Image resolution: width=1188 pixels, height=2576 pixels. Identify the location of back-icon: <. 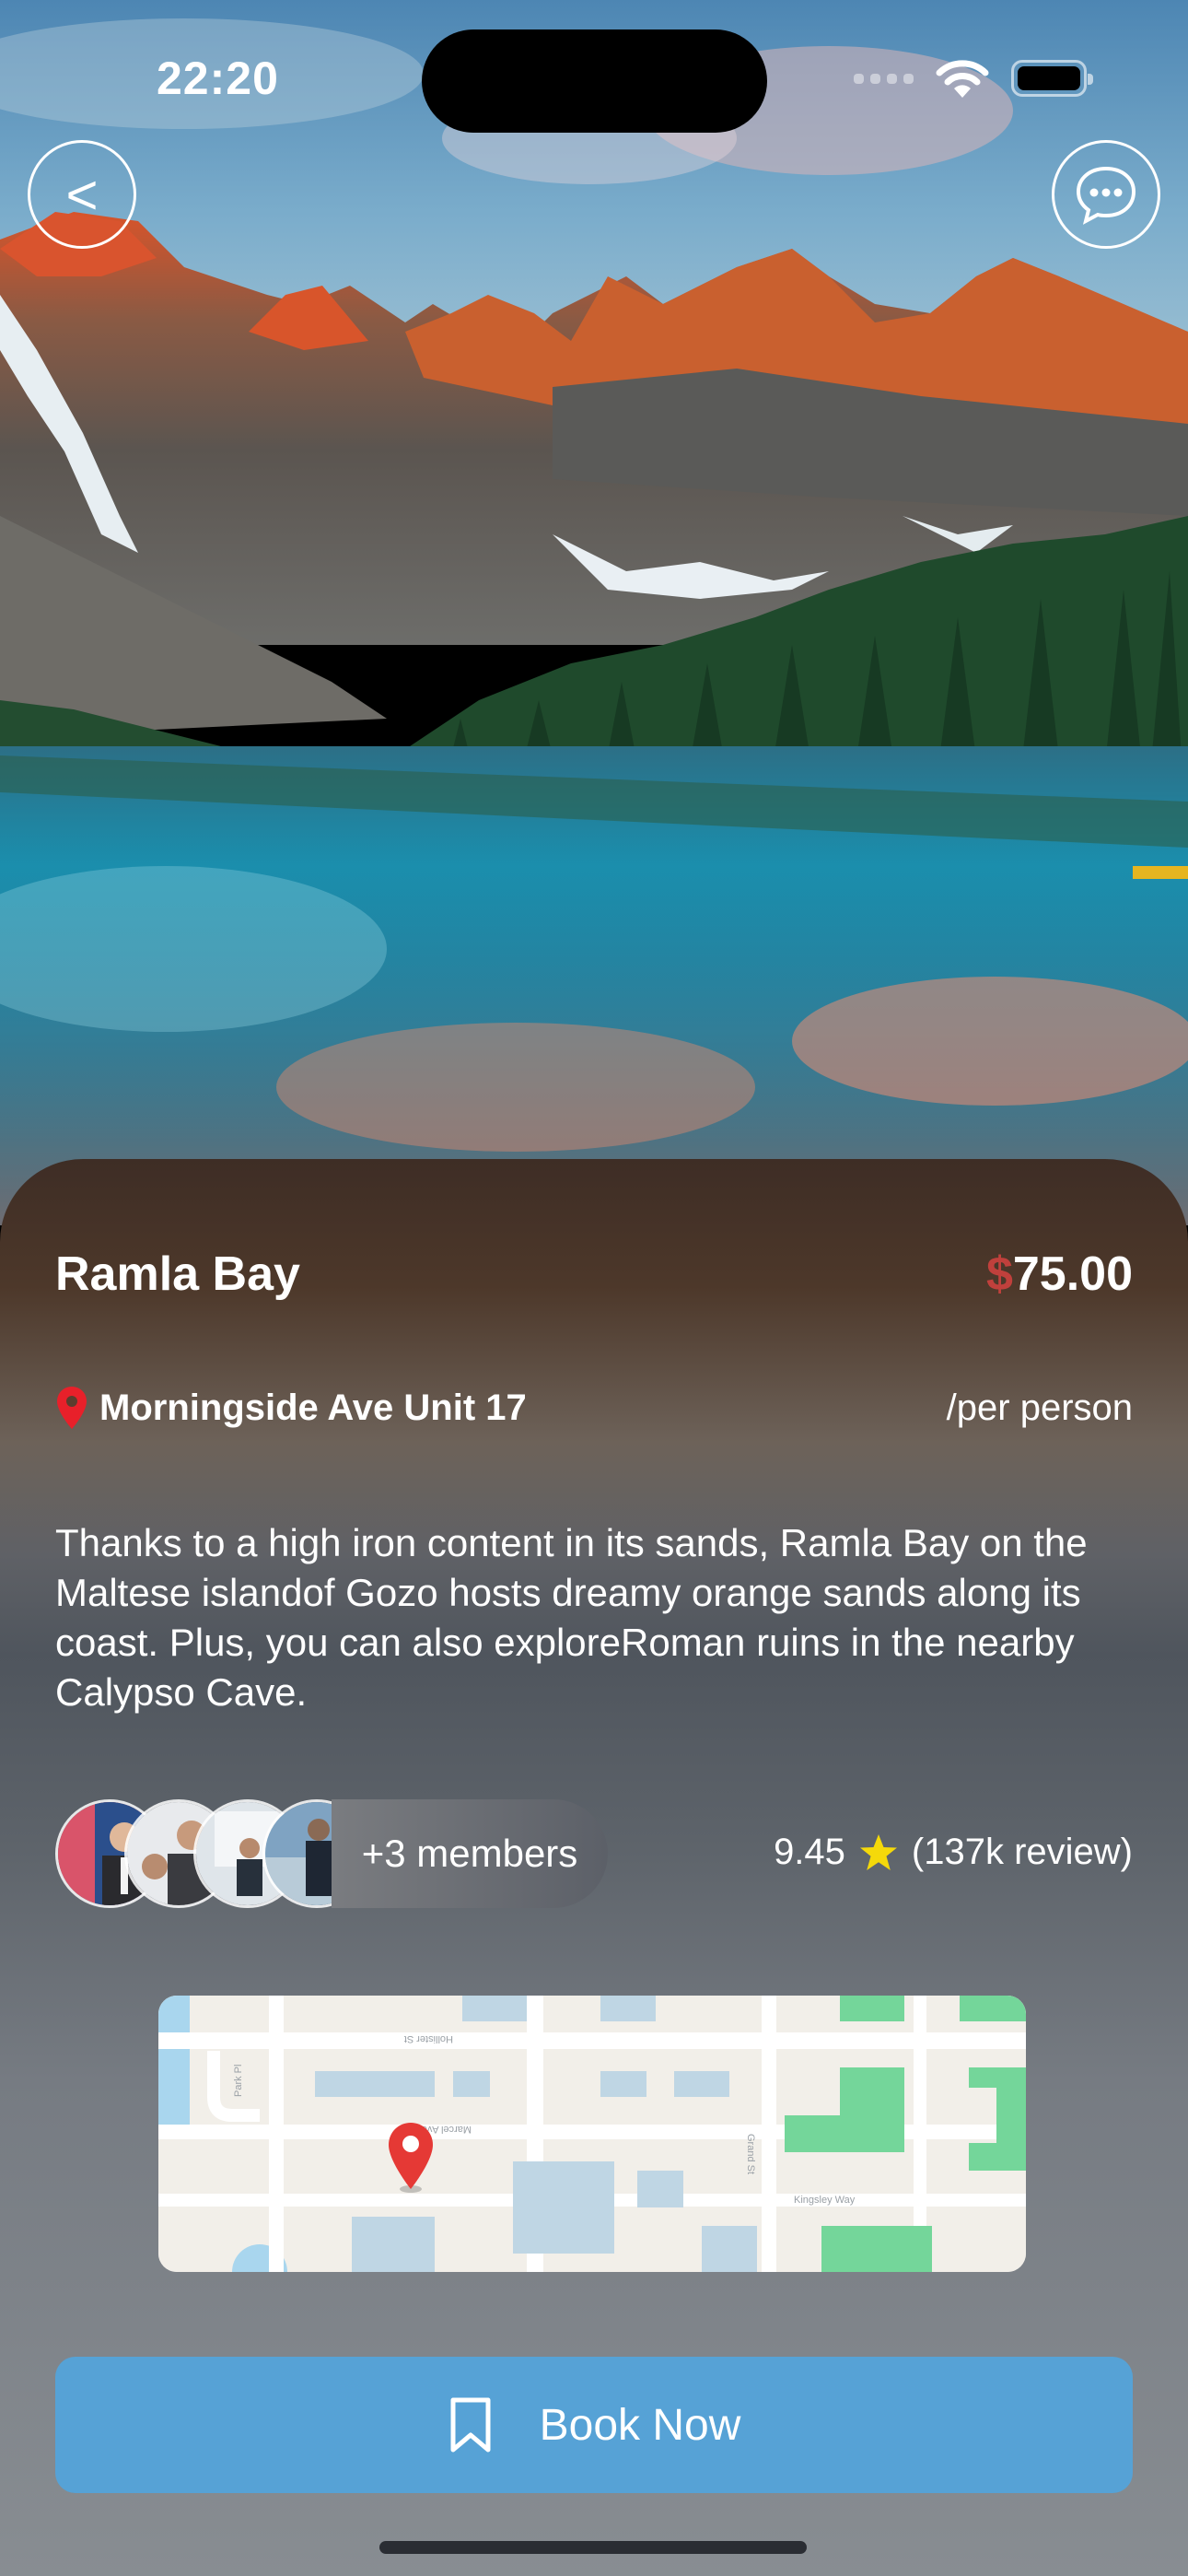
(82, 195).